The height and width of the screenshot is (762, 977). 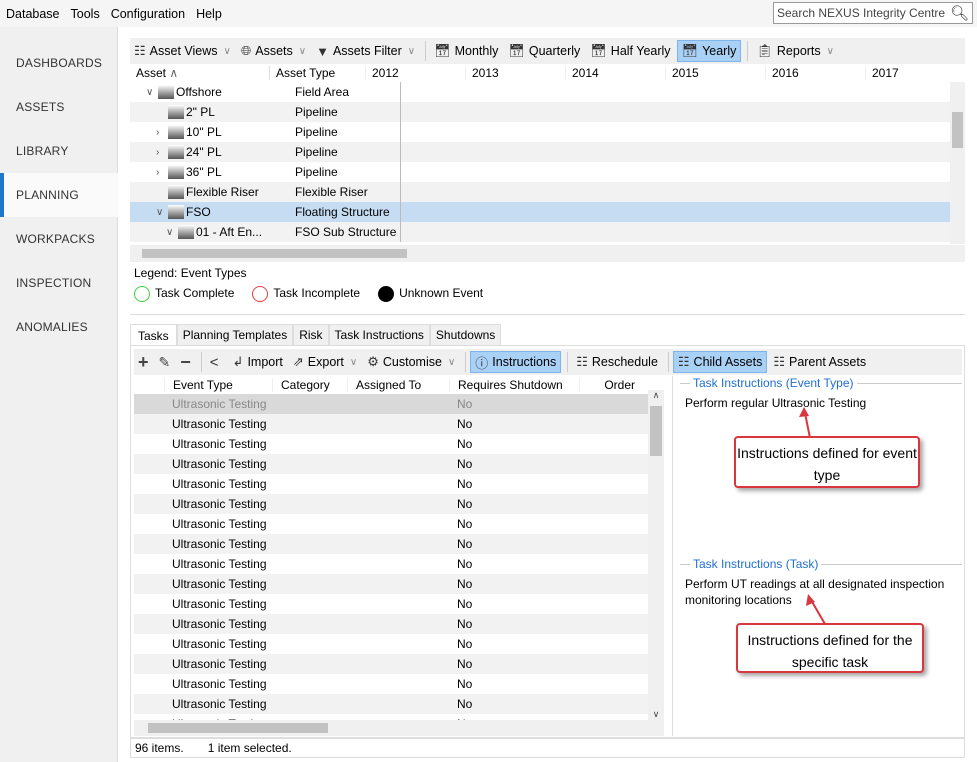 I want to click on nav-assets: ASSETS, so click(x=59, y=107).